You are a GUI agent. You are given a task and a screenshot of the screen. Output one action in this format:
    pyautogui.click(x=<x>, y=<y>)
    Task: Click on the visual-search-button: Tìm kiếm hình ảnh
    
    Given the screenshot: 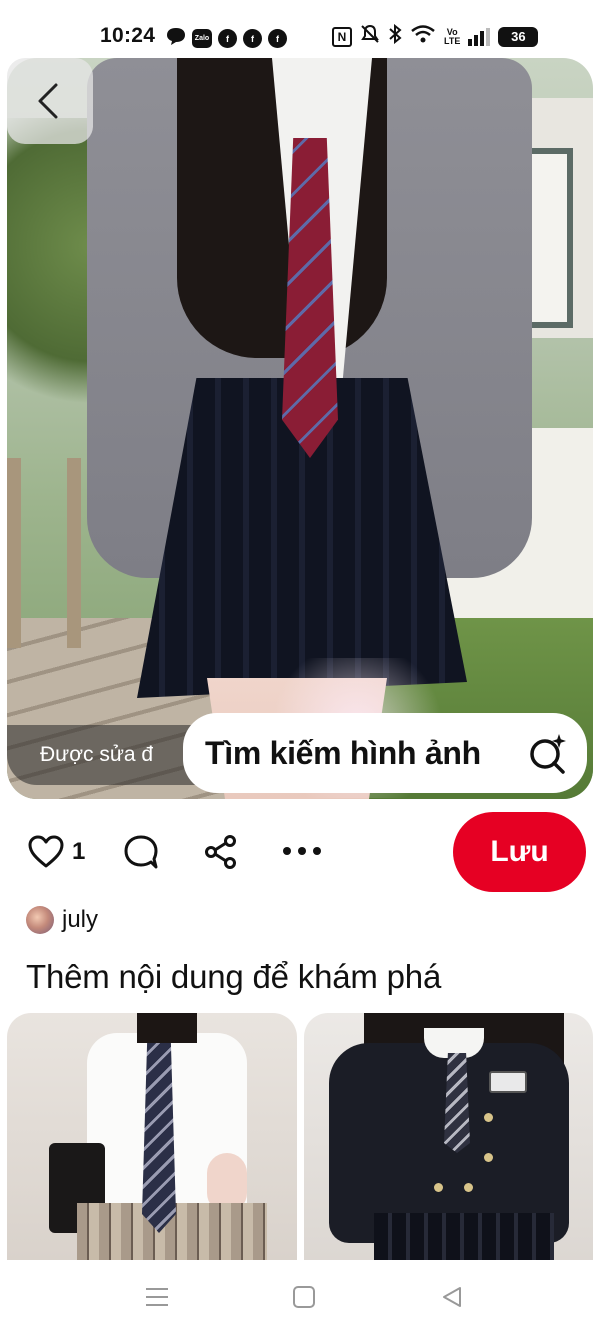 What is the action you would take?
    pyautogui.click(x=385, y=753)
    